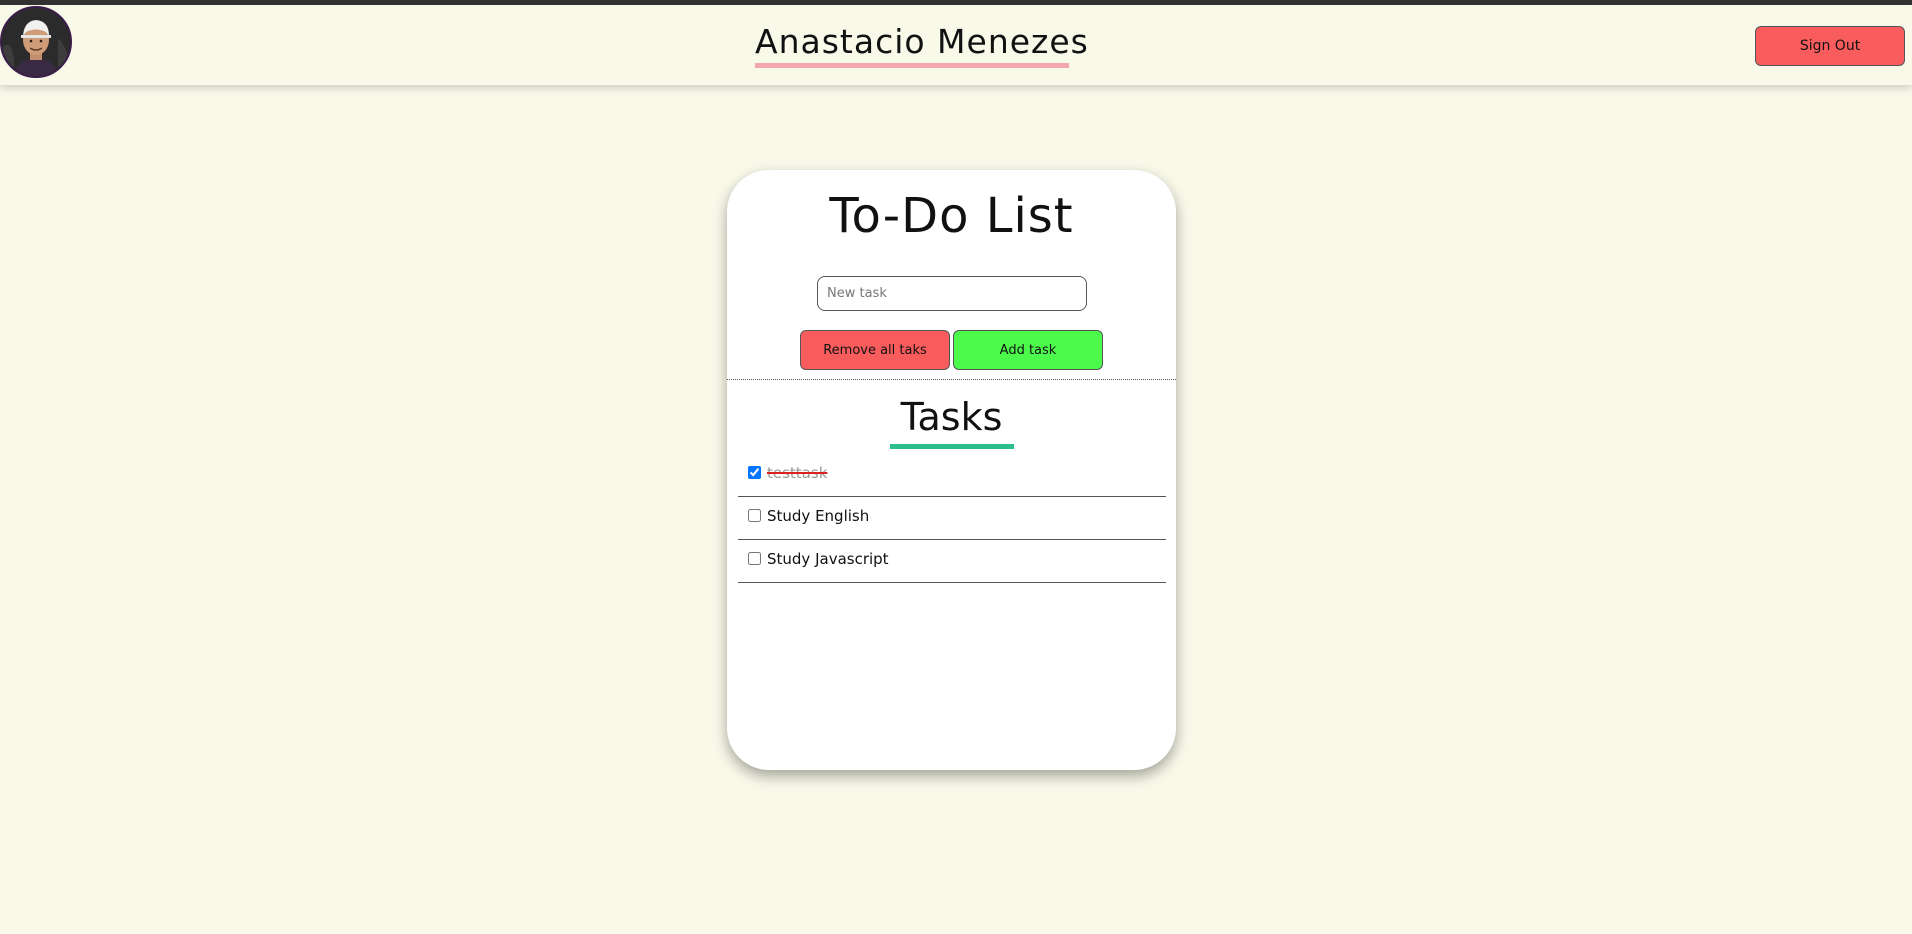  I want to click on task-label: Study English, so click(818, 516).